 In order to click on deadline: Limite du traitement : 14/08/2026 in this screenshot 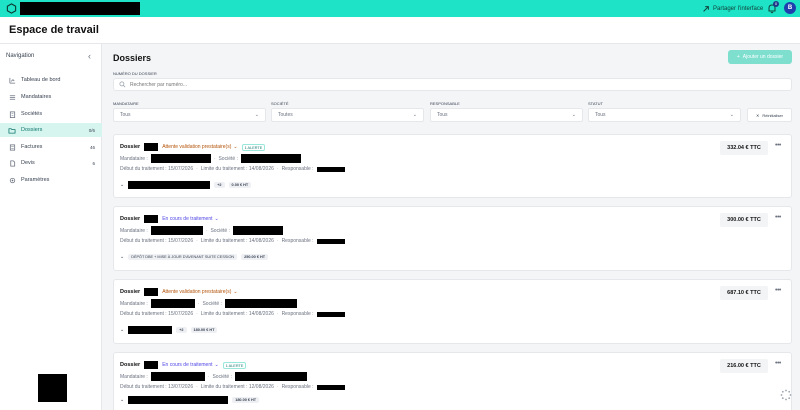, I will do `click(237, 314)`.